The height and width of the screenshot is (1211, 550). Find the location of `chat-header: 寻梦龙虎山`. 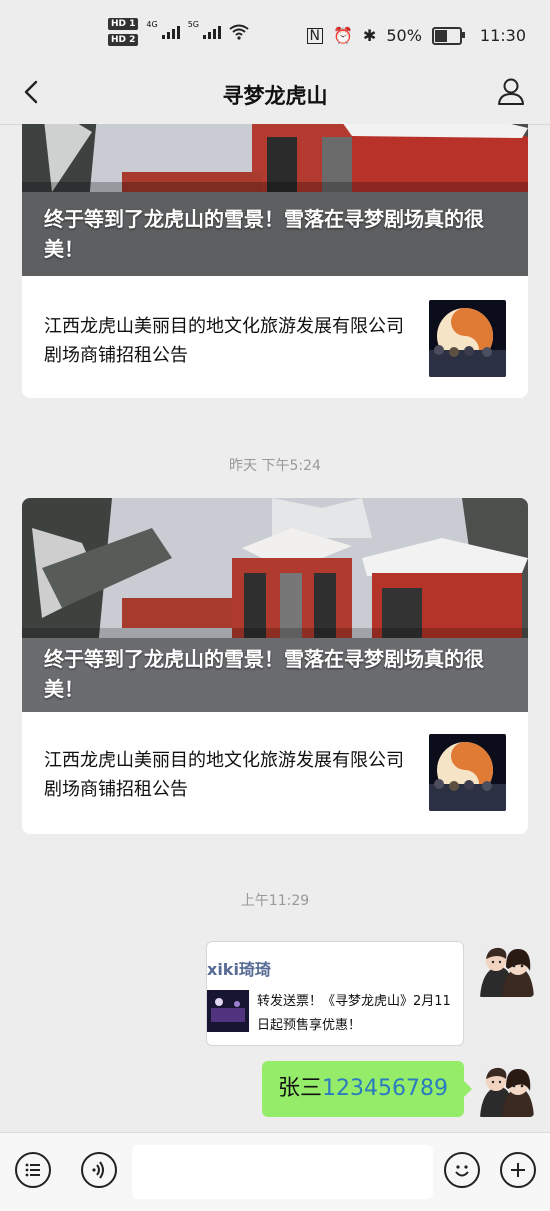

chat-header: 寻梦龙虎山 is located at coordinates (275, 97).